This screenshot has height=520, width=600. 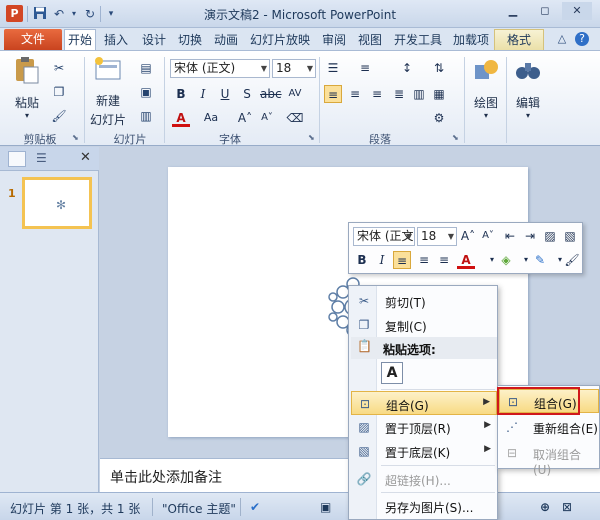 What do you see at coordinates (424, 451) in the screenshot?
I see `menu-item-send-to-back: ▧ 置于底层(K) ▶` at bounding box center [424, 451].